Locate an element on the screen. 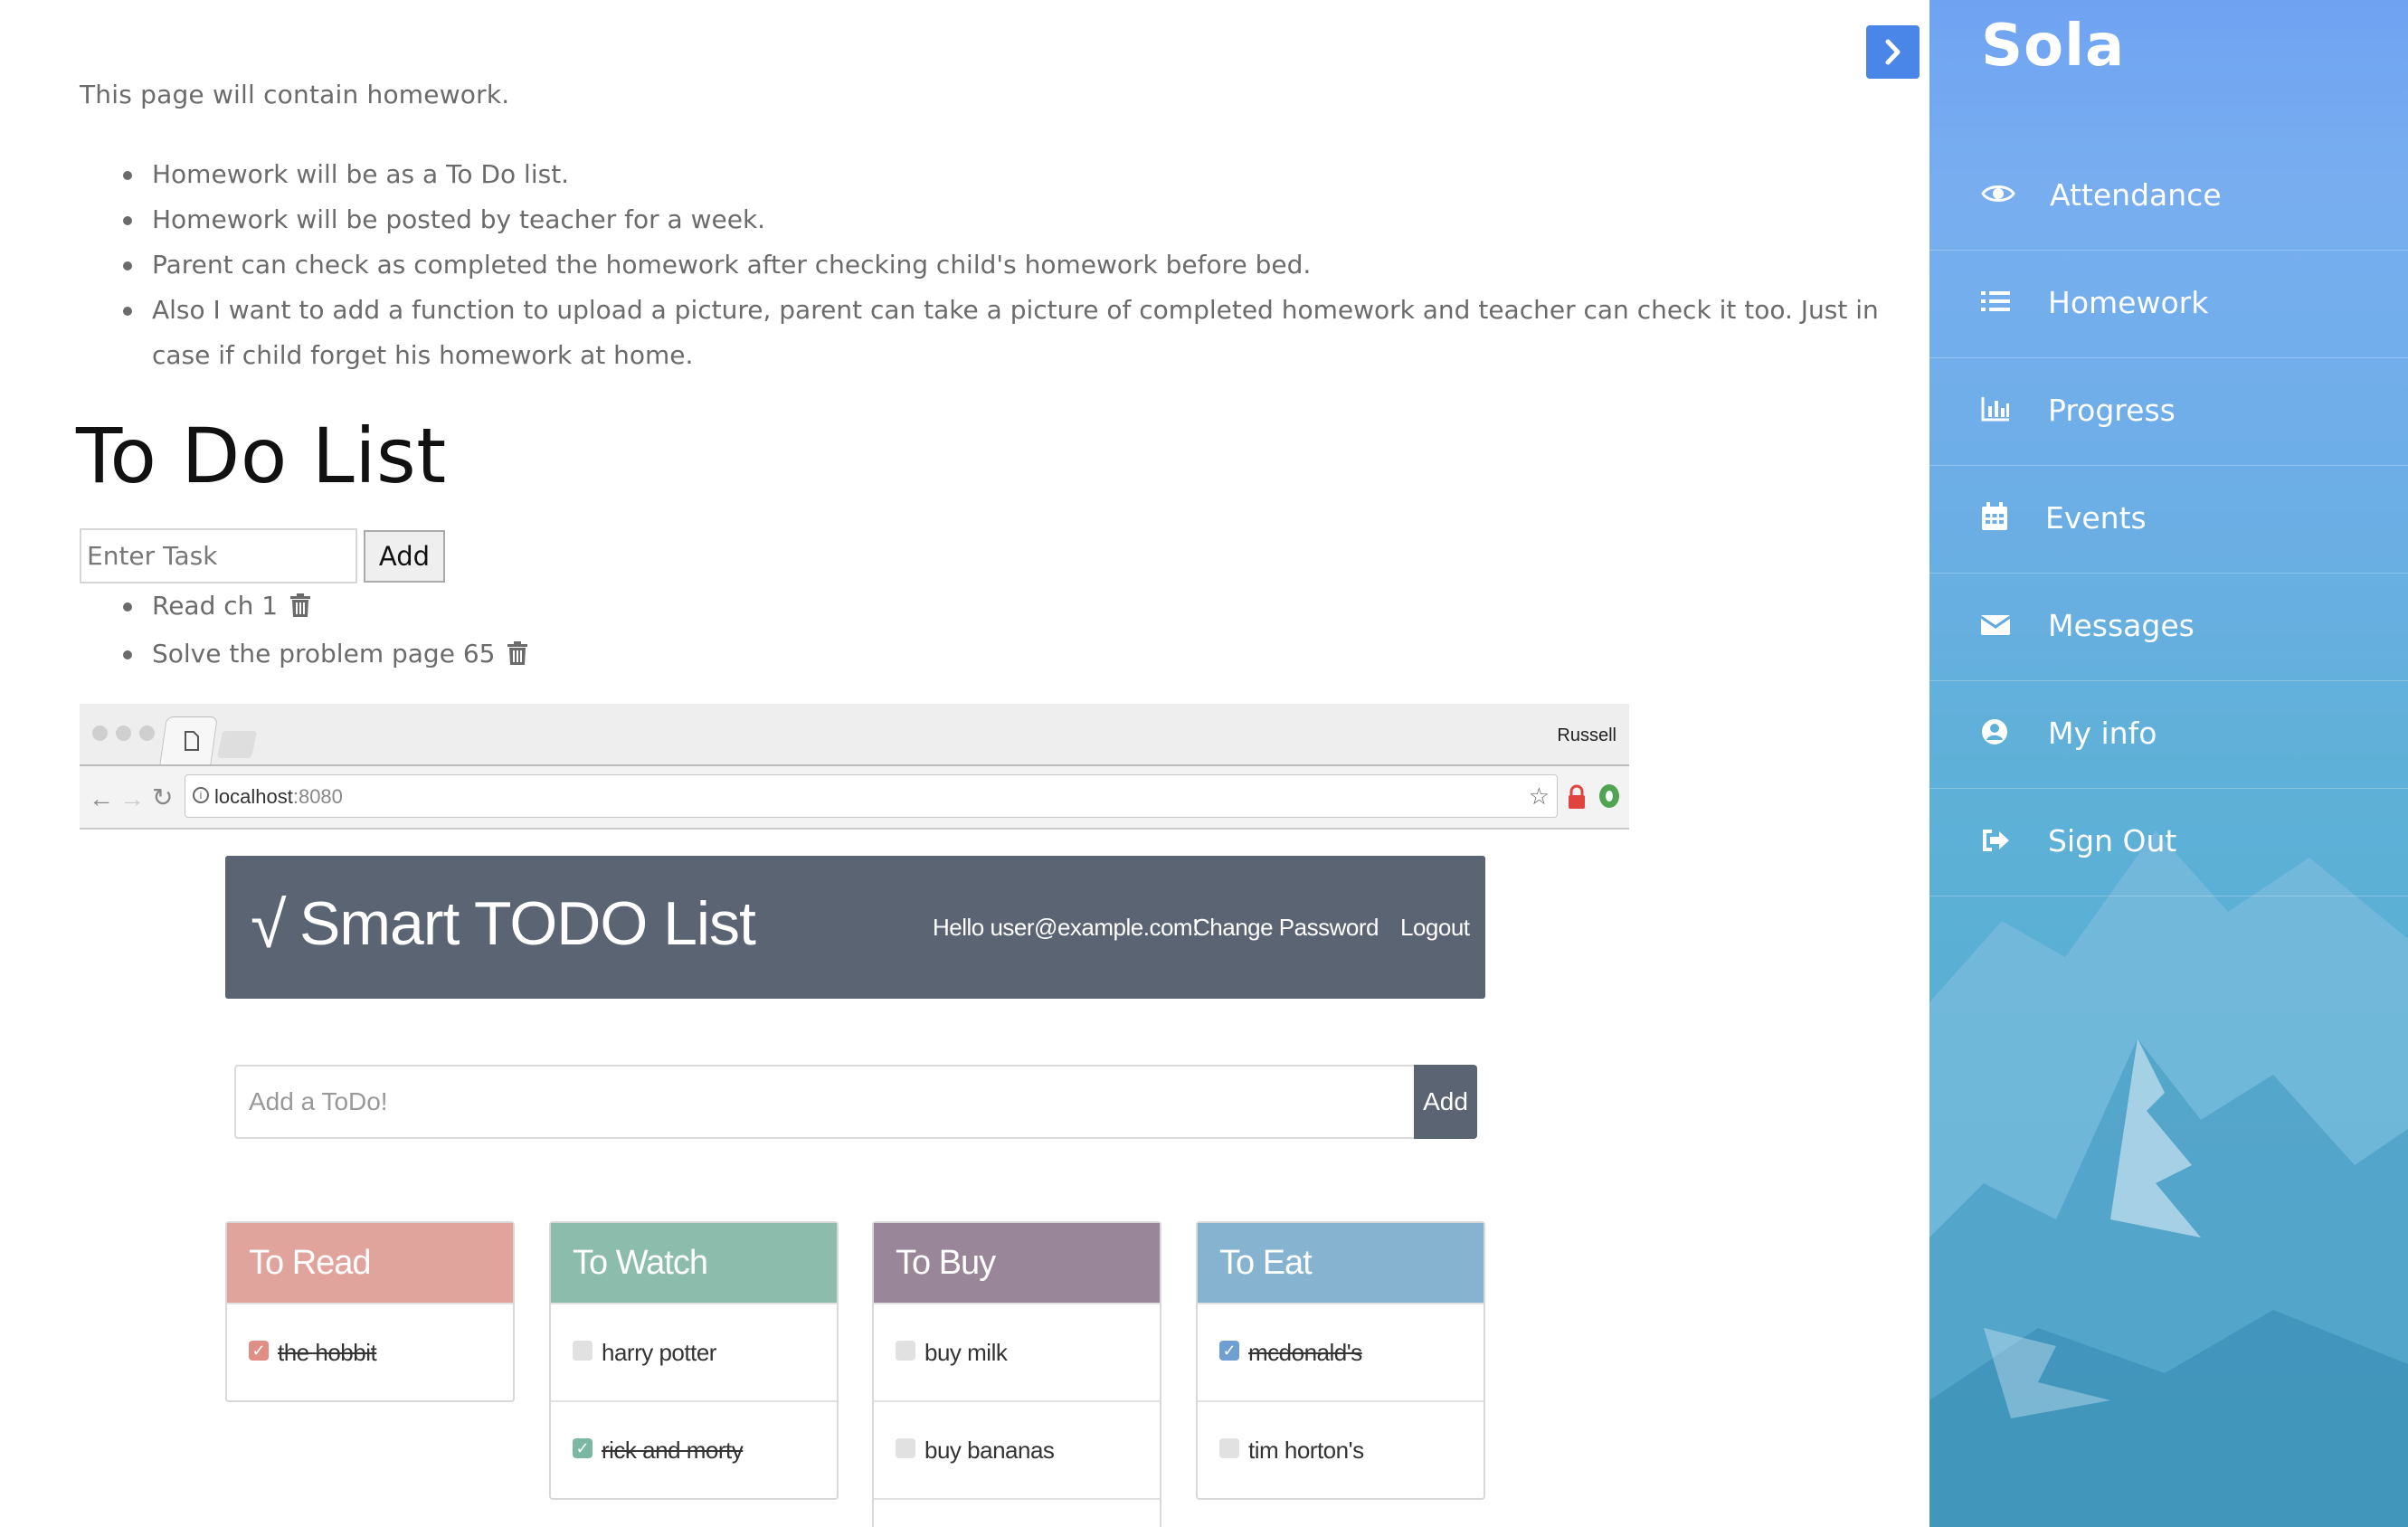  task-text: Solve the problem page 65 is located at coordinates (324, 654).